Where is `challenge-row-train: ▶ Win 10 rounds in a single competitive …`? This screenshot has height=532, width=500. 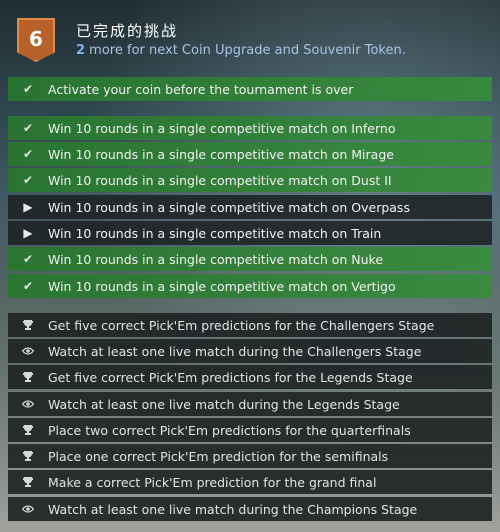 challenge-row-train: ▶ Win 10 rounds in a single competitive … is located at coordinates (250, 233).